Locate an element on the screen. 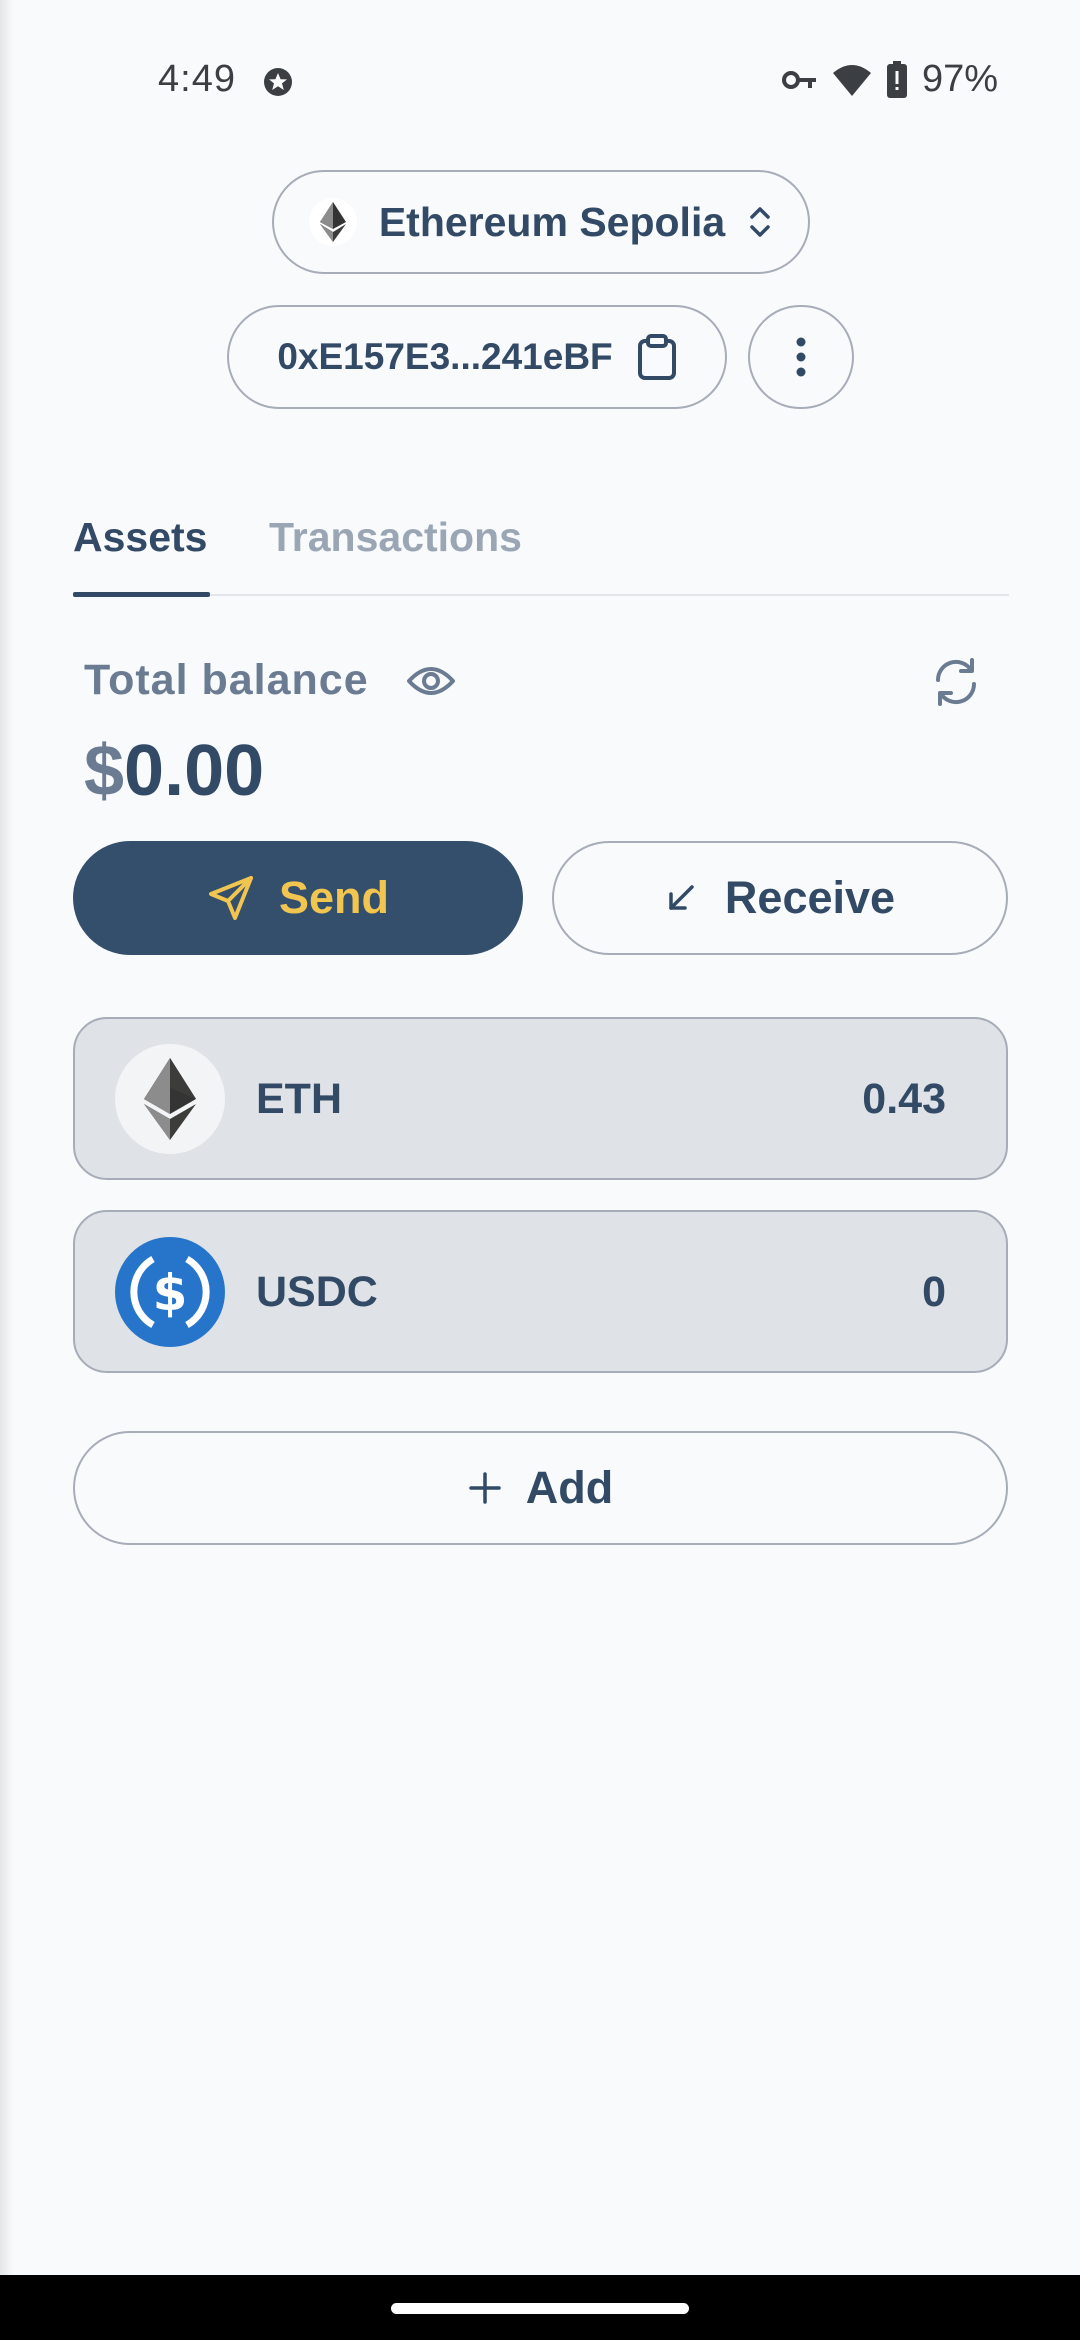 The width and height of the screenshot is (1080, 2340). add-label: Add is located at coordinates (569, 1487).